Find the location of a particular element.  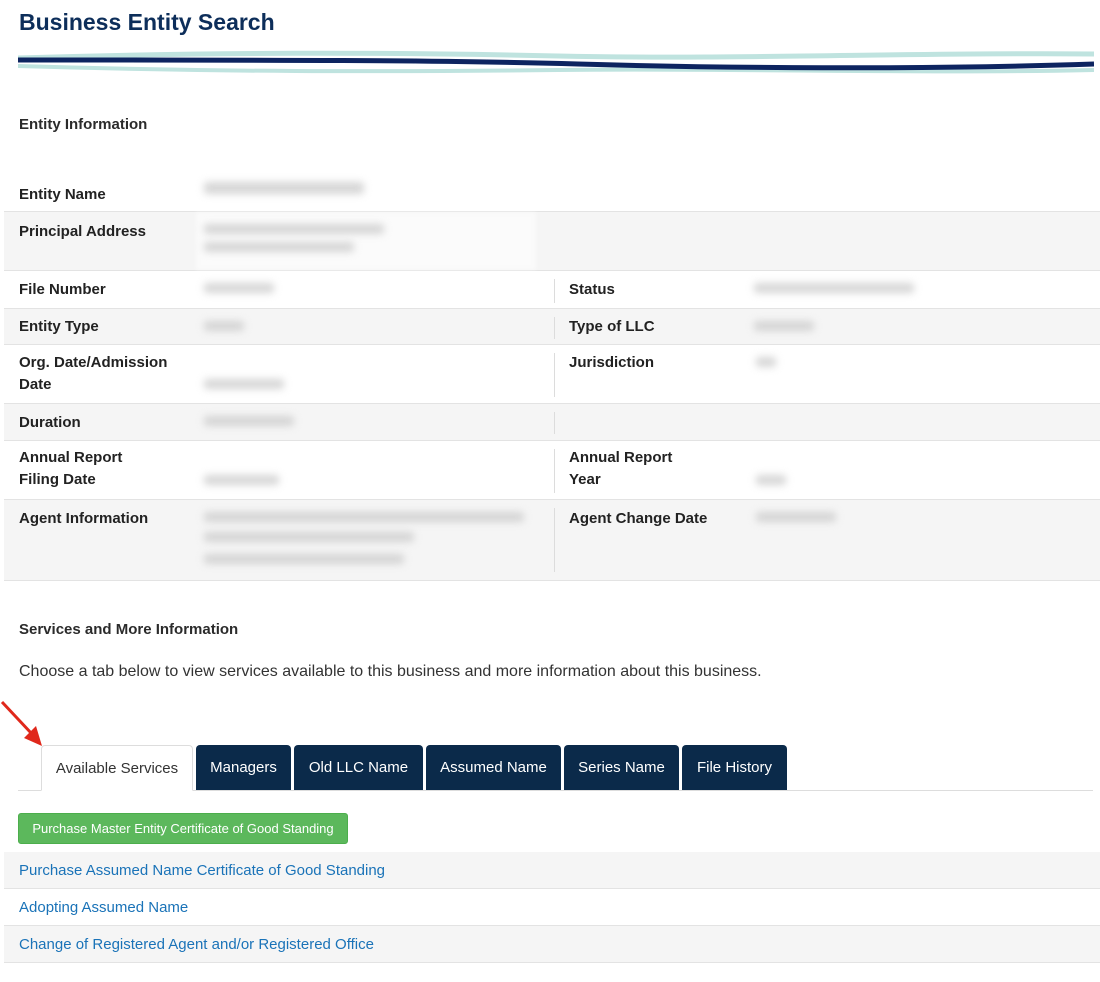

entity-information-heading: Entity Information is located at coordinates (83, 124).